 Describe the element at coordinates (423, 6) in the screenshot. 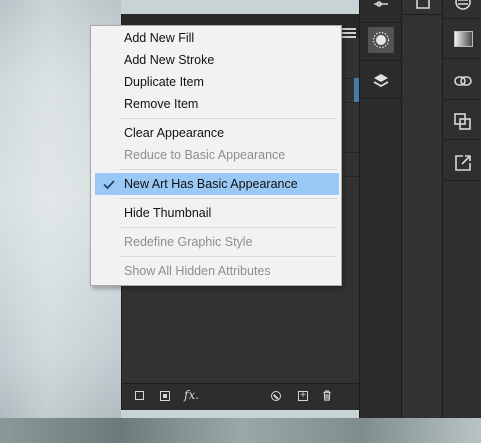

I see `document-icon` at that location.